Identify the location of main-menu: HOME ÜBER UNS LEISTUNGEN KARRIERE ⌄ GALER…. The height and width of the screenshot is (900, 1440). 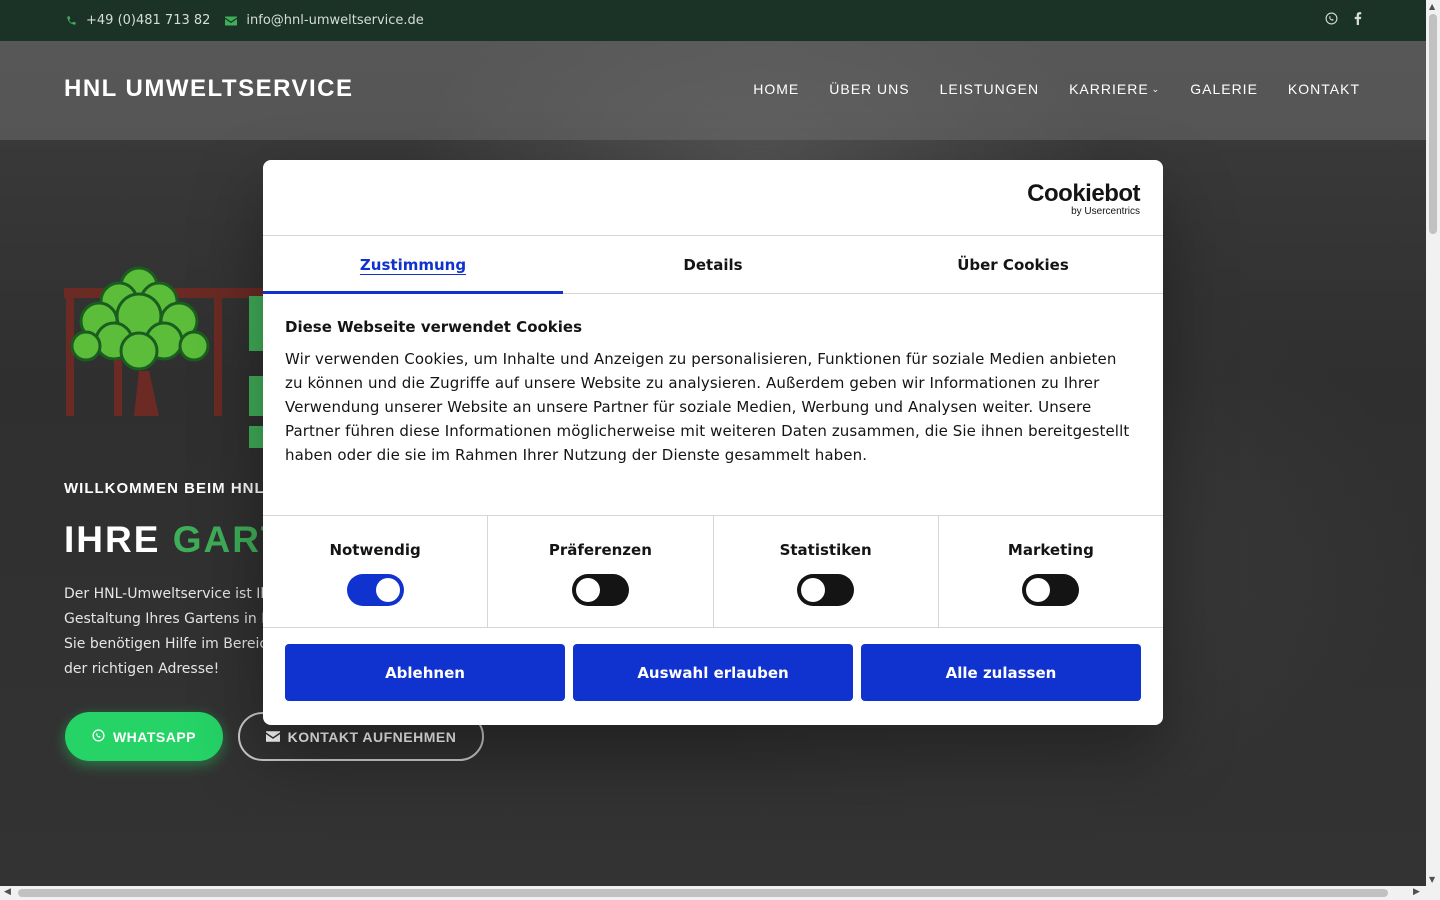
(1056, 89).